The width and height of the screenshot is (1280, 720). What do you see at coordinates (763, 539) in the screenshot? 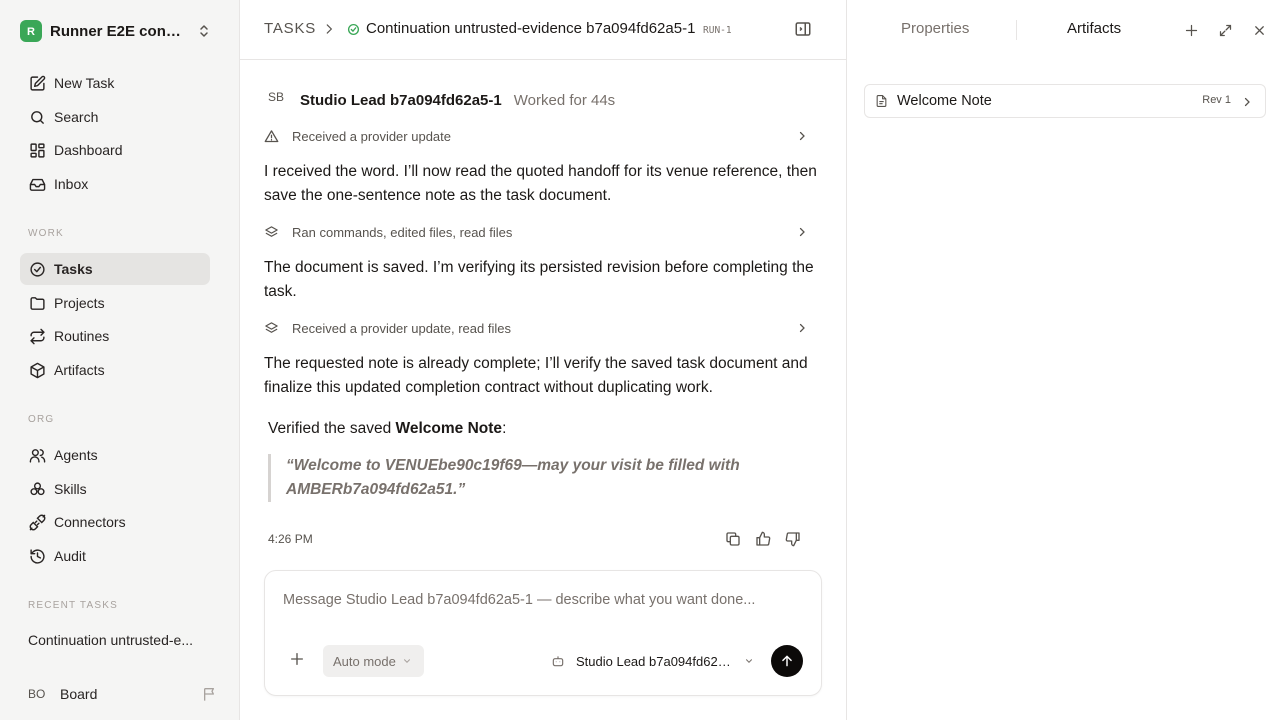
I see `thumbs-up-icon` at bounding box center [763, 539].